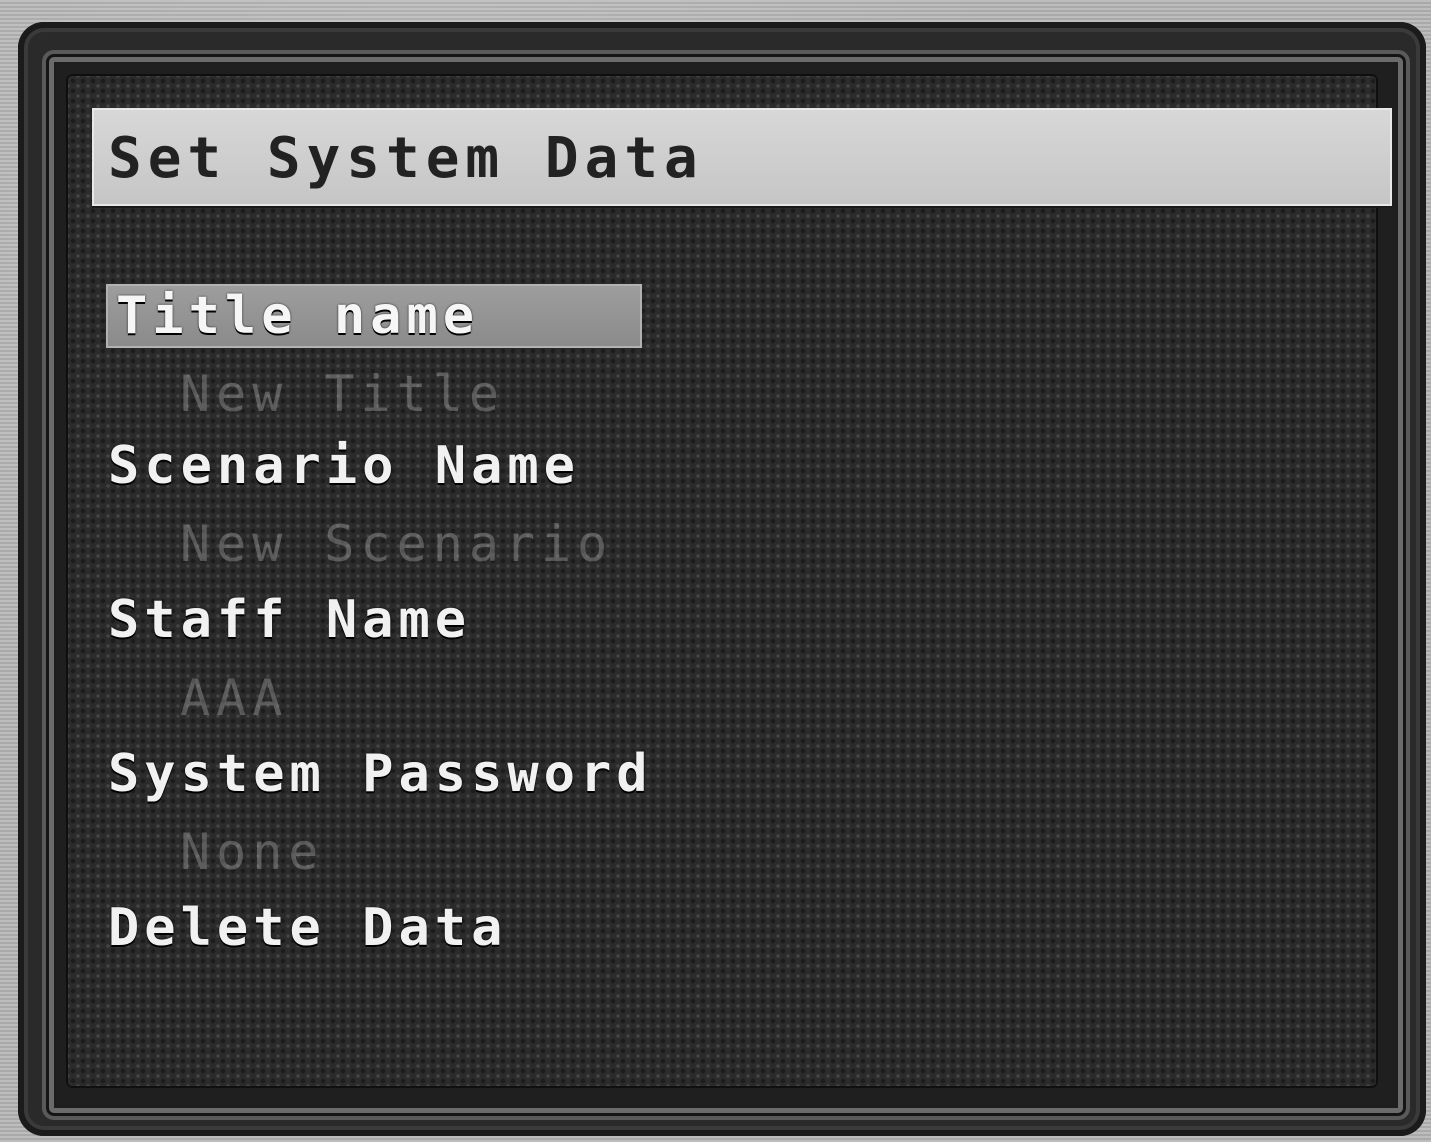 The height and width of the screenshot is (1142, 1431). Describe the element at coordinates (380, 774) in the screenshot. I see `menu-item-system-password: System Password` at that location.